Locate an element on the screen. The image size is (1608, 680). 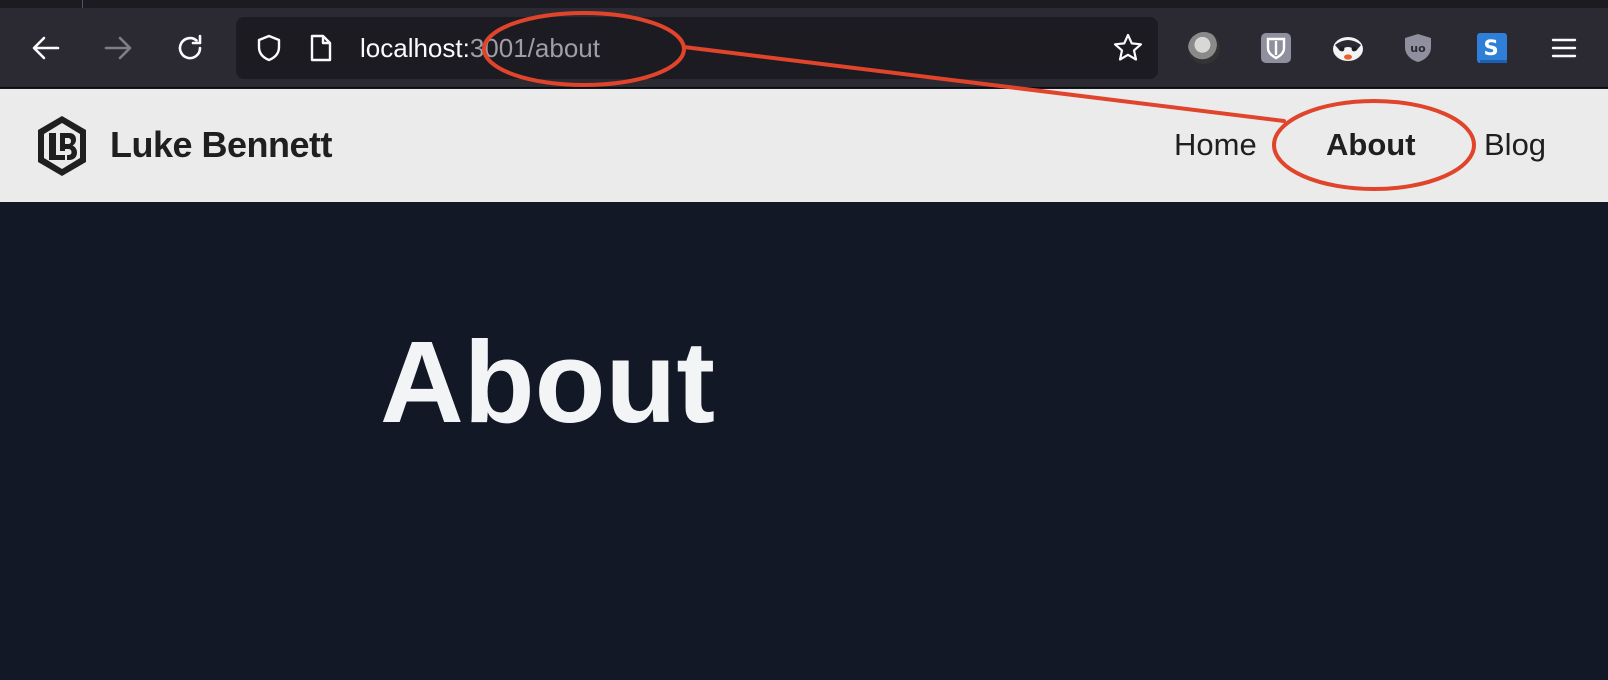
back-arrow-icon is located at coordinates (46, 48).